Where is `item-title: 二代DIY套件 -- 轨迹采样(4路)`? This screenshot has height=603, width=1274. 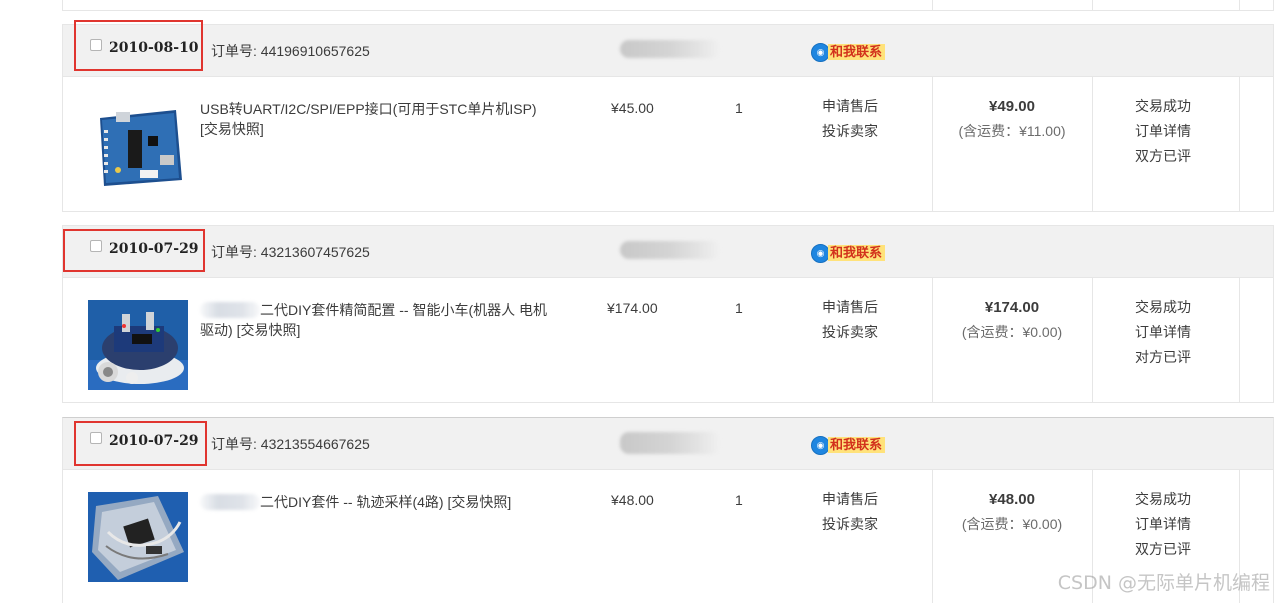
item-title: 二代DIY套件 -- 轨迹采样(4路) is located at coordinates (352, 502).